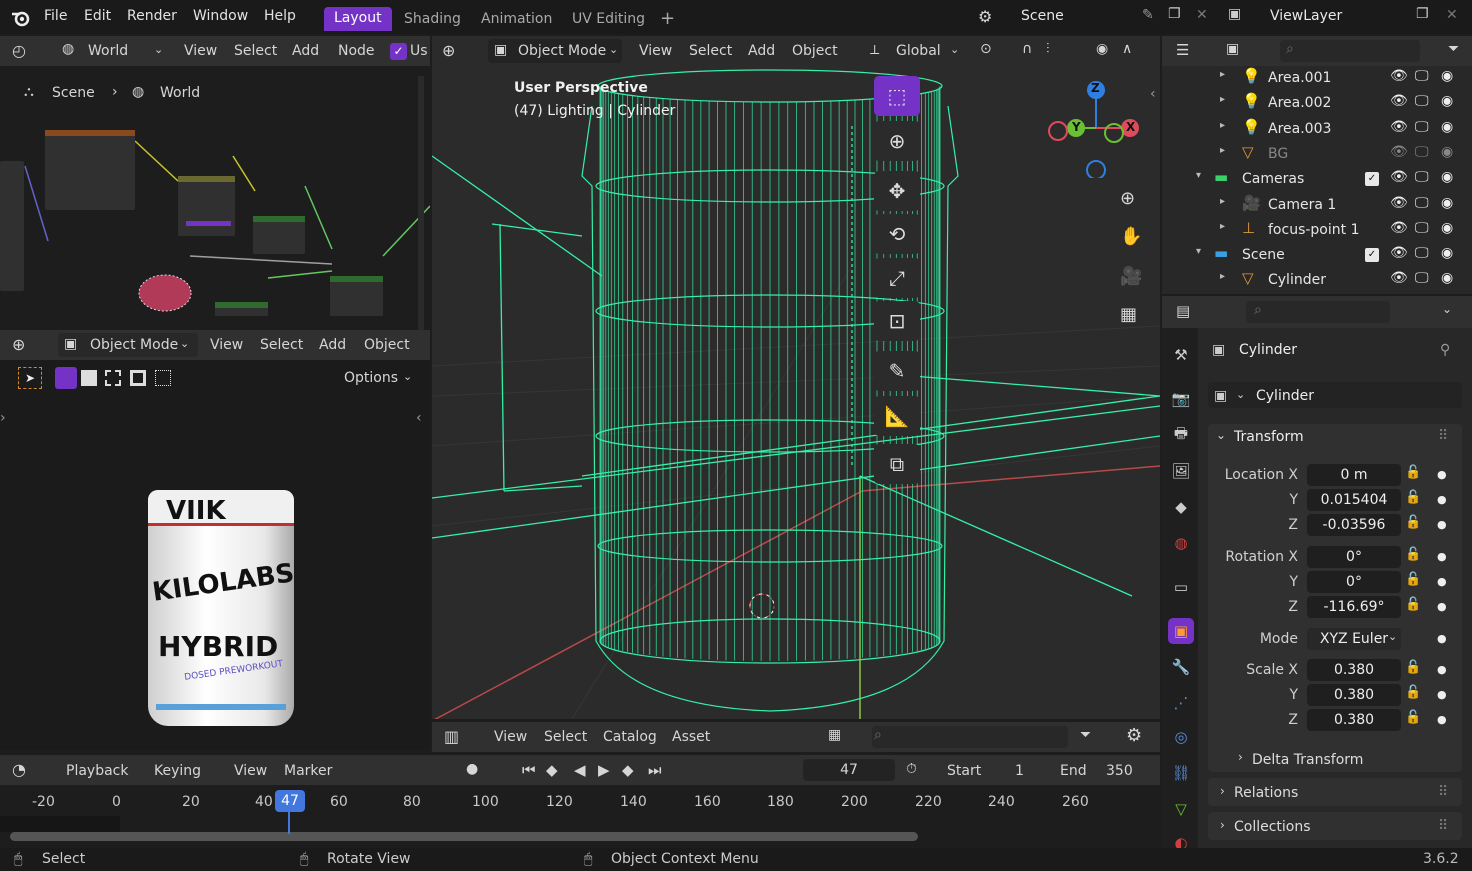  Describe the element at coordinates (1181, 703) in the screenshot. I see `particles-tab-icon: ⋰` at that location.